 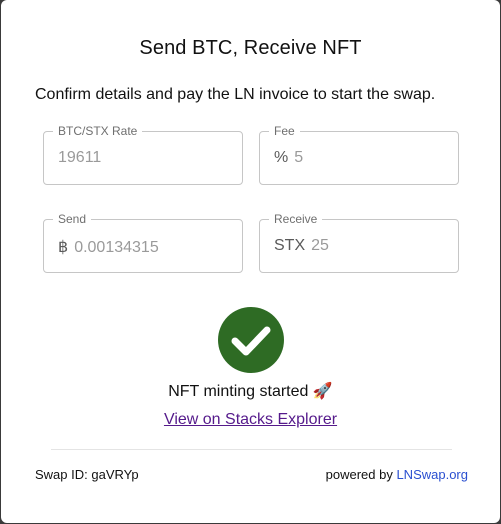 What do you see at coordinates (432, 474) in the screenshot?
I see `lnswap-link: LNSwap.org` at bounding box center [432, 474].